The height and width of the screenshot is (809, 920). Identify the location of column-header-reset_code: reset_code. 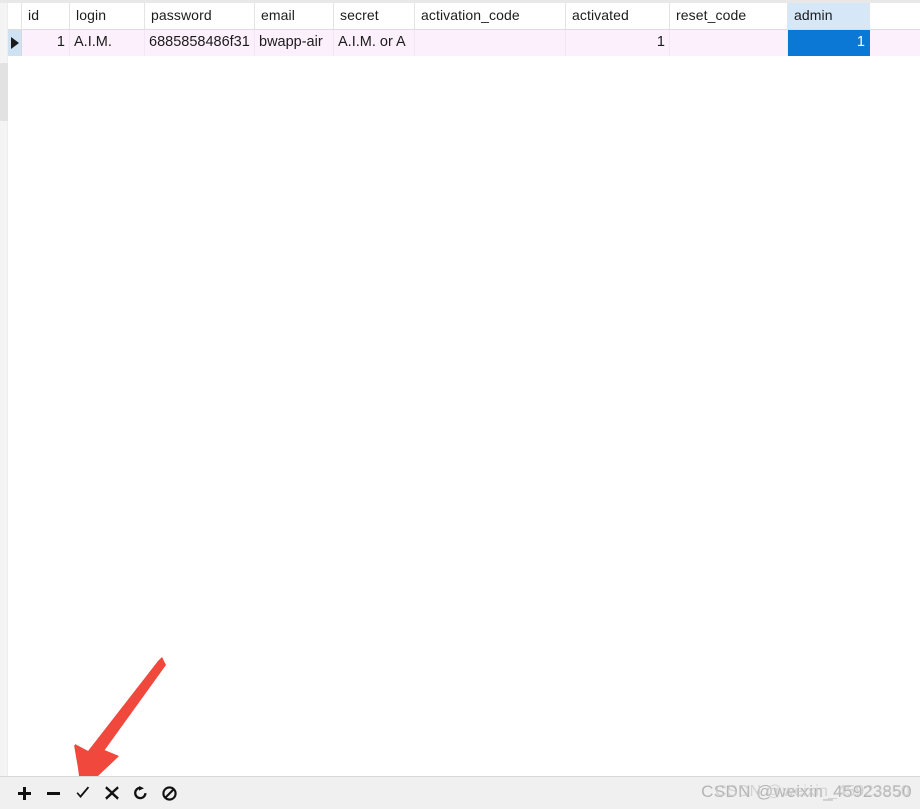
(729, 16).